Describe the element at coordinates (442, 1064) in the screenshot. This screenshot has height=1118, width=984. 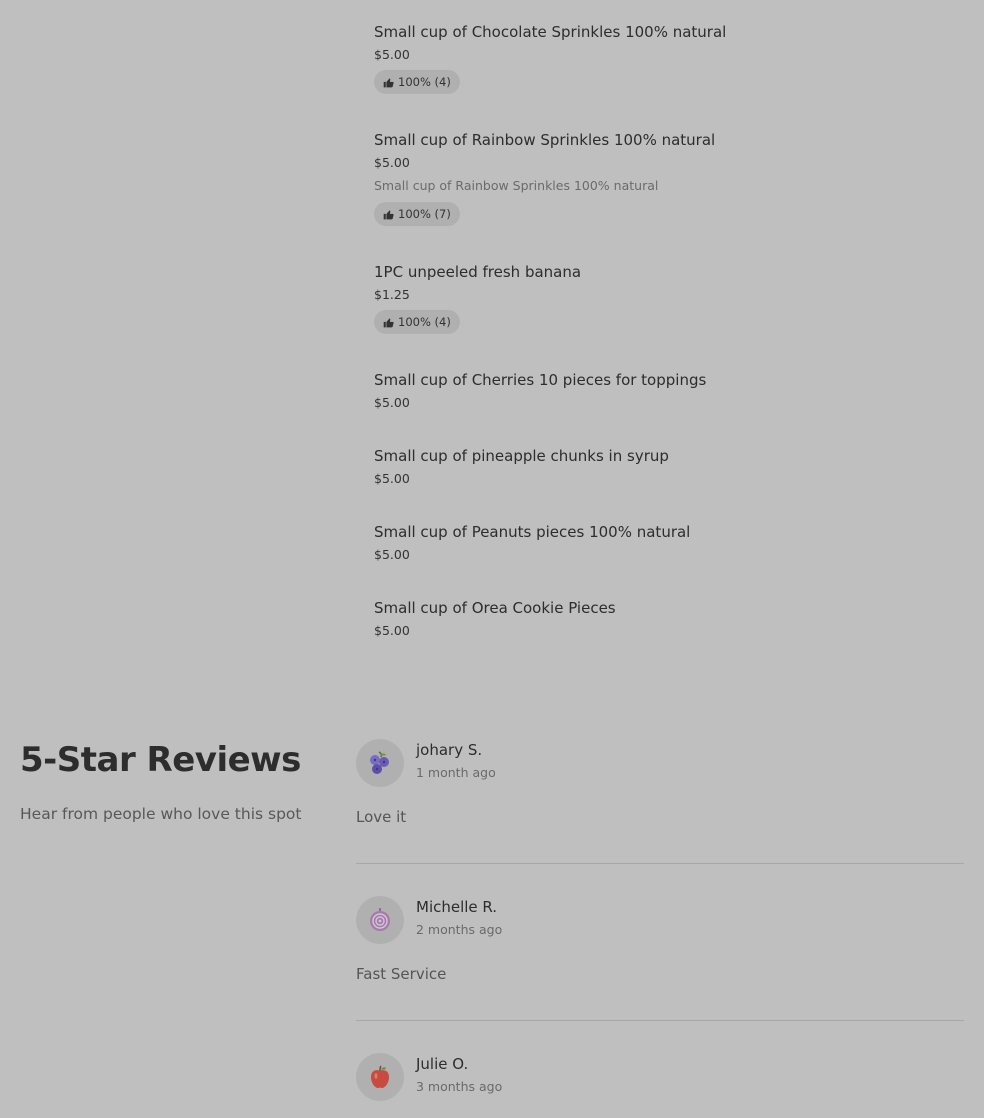
I see `reviewer-name: Julie O.` at that location.